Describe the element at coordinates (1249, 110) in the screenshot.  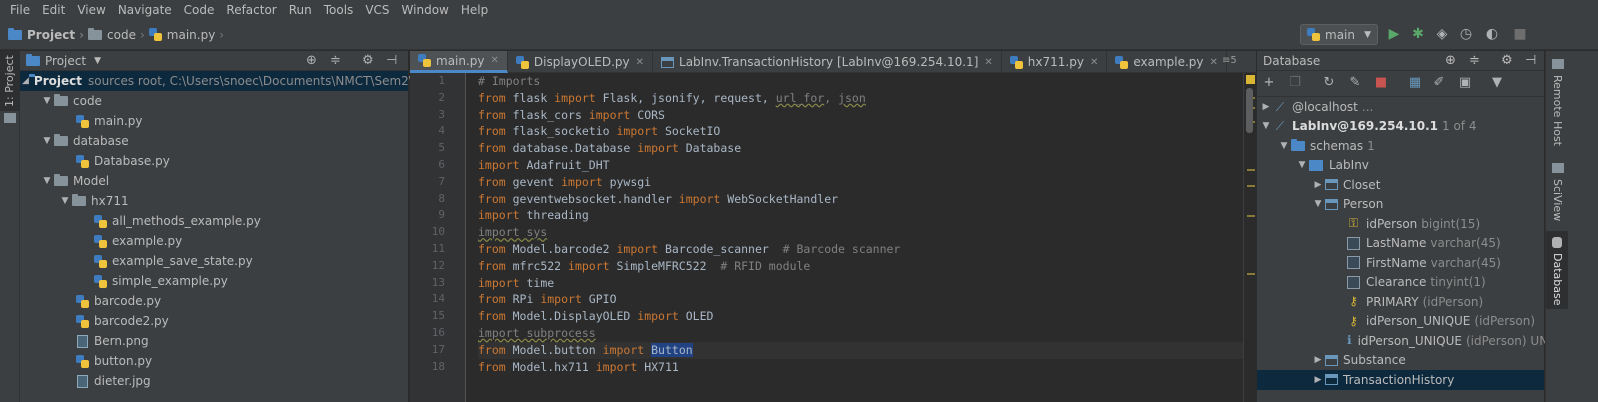
I see `editor-scrollbar` at that location.